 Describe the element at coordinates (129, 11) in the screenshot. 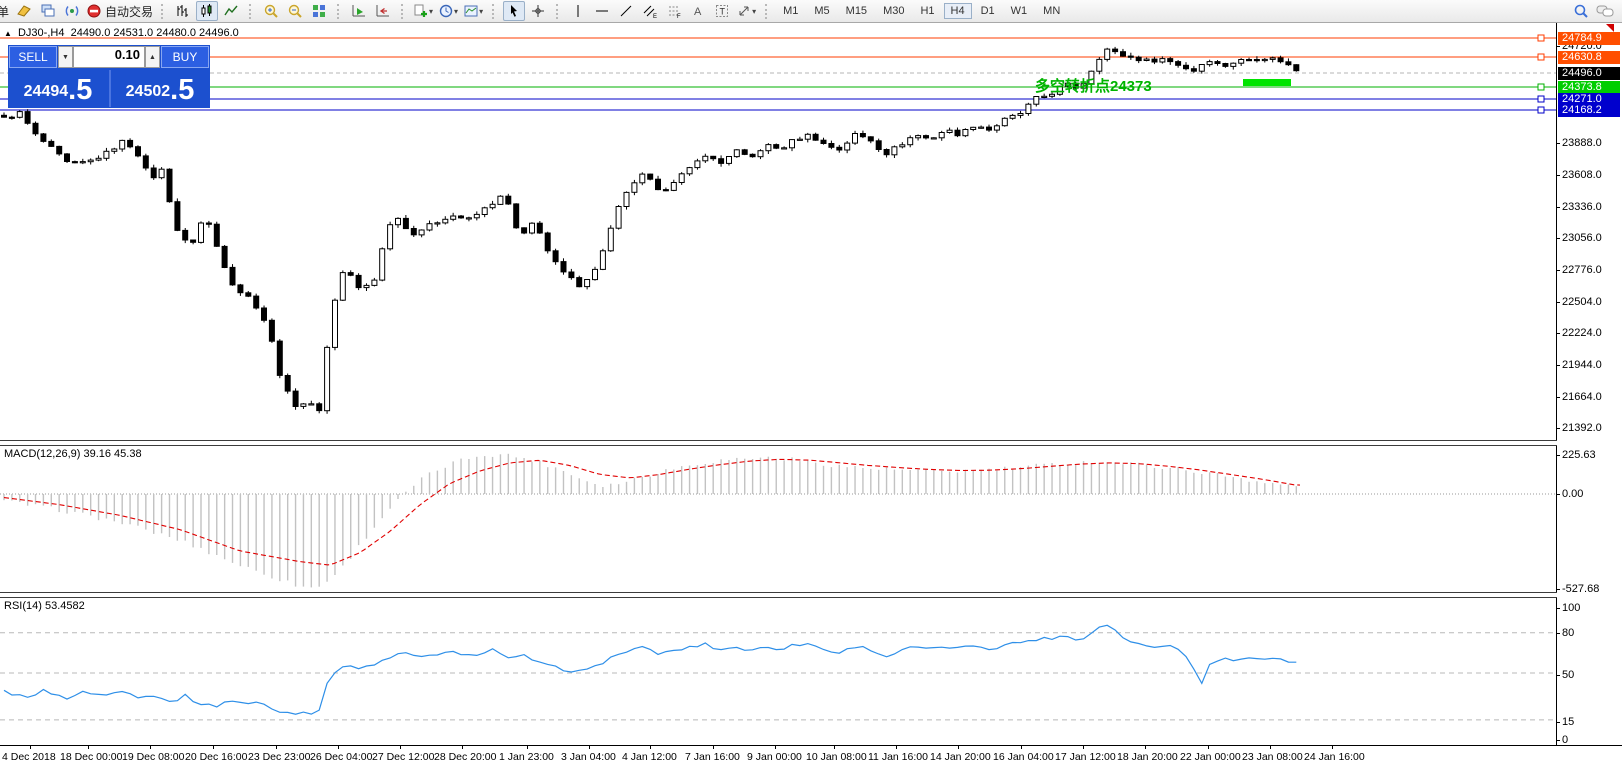

I see `autotrading-label: 自动交易` at that location.